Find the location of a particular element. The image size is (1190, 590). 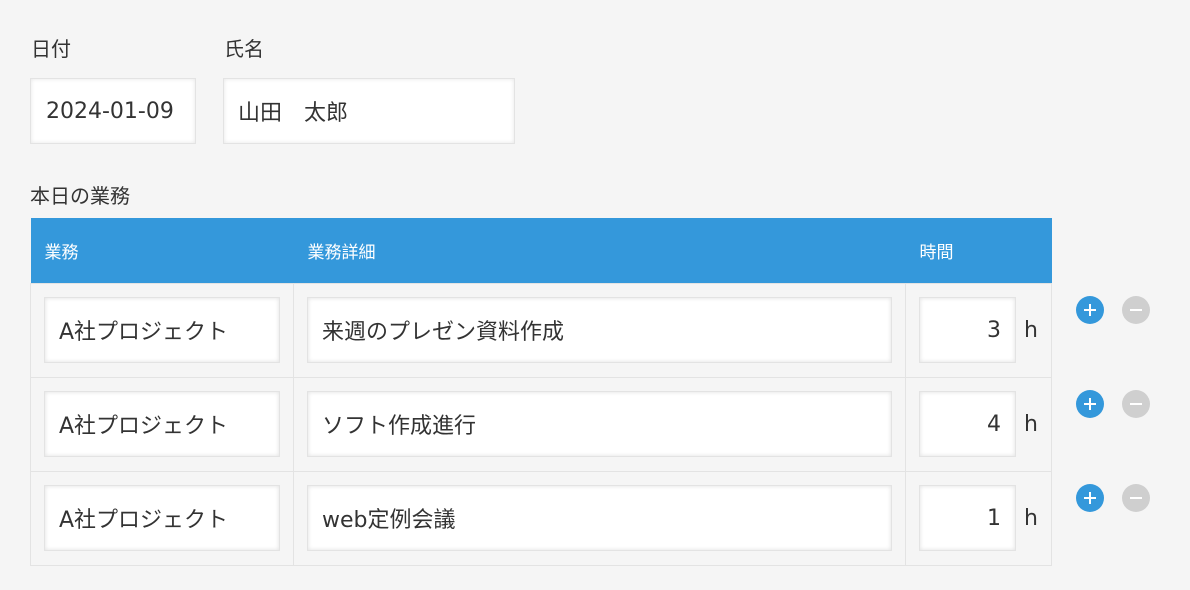

hours-input: 1 is located at coordinates (967, 518).